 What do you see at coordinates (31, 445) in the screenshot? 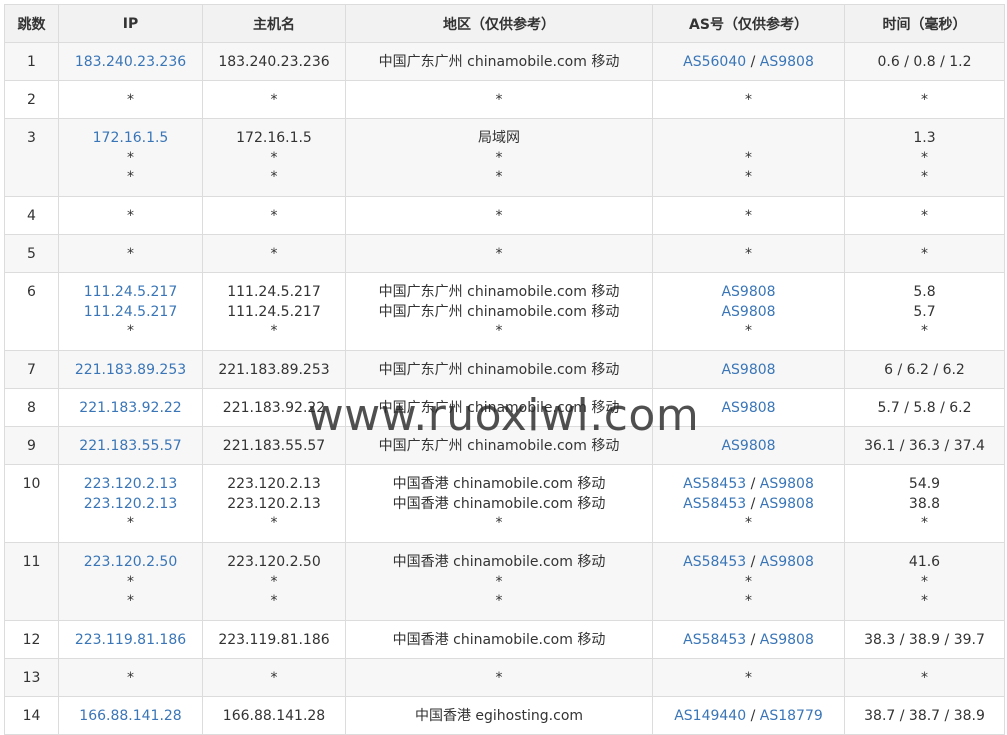
I see `hop-cell: 9` at bounding box center [31, 445].